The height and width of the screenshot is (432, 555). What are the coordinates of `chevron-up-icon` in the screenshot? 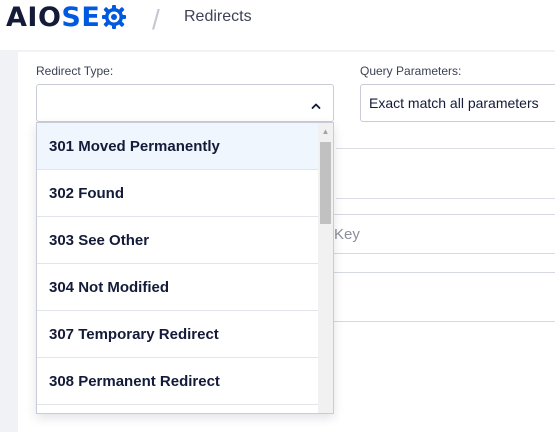 It's located at (316, 103).